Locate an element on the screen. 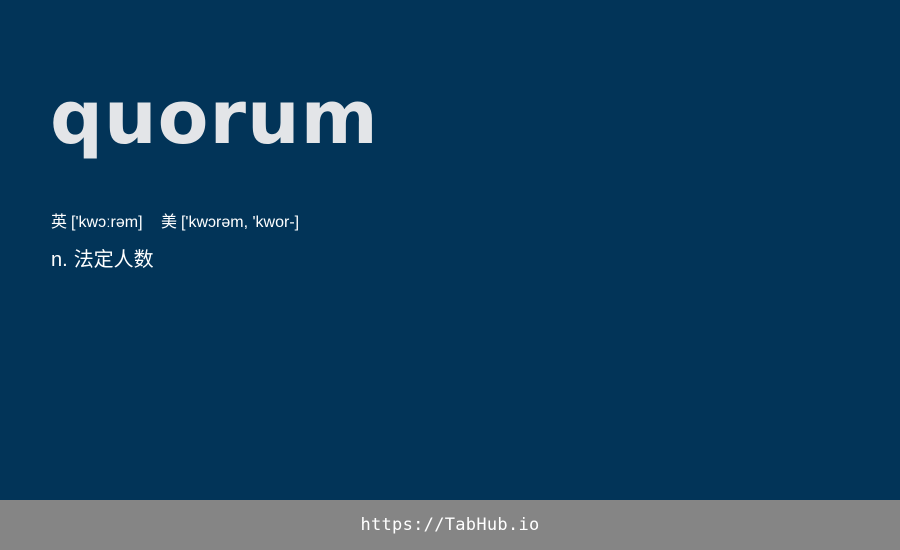 Image resolution: width=900 pixels, height=550 pixels. phonetic-uk-label: 英 is located at coordinates (59, 222).